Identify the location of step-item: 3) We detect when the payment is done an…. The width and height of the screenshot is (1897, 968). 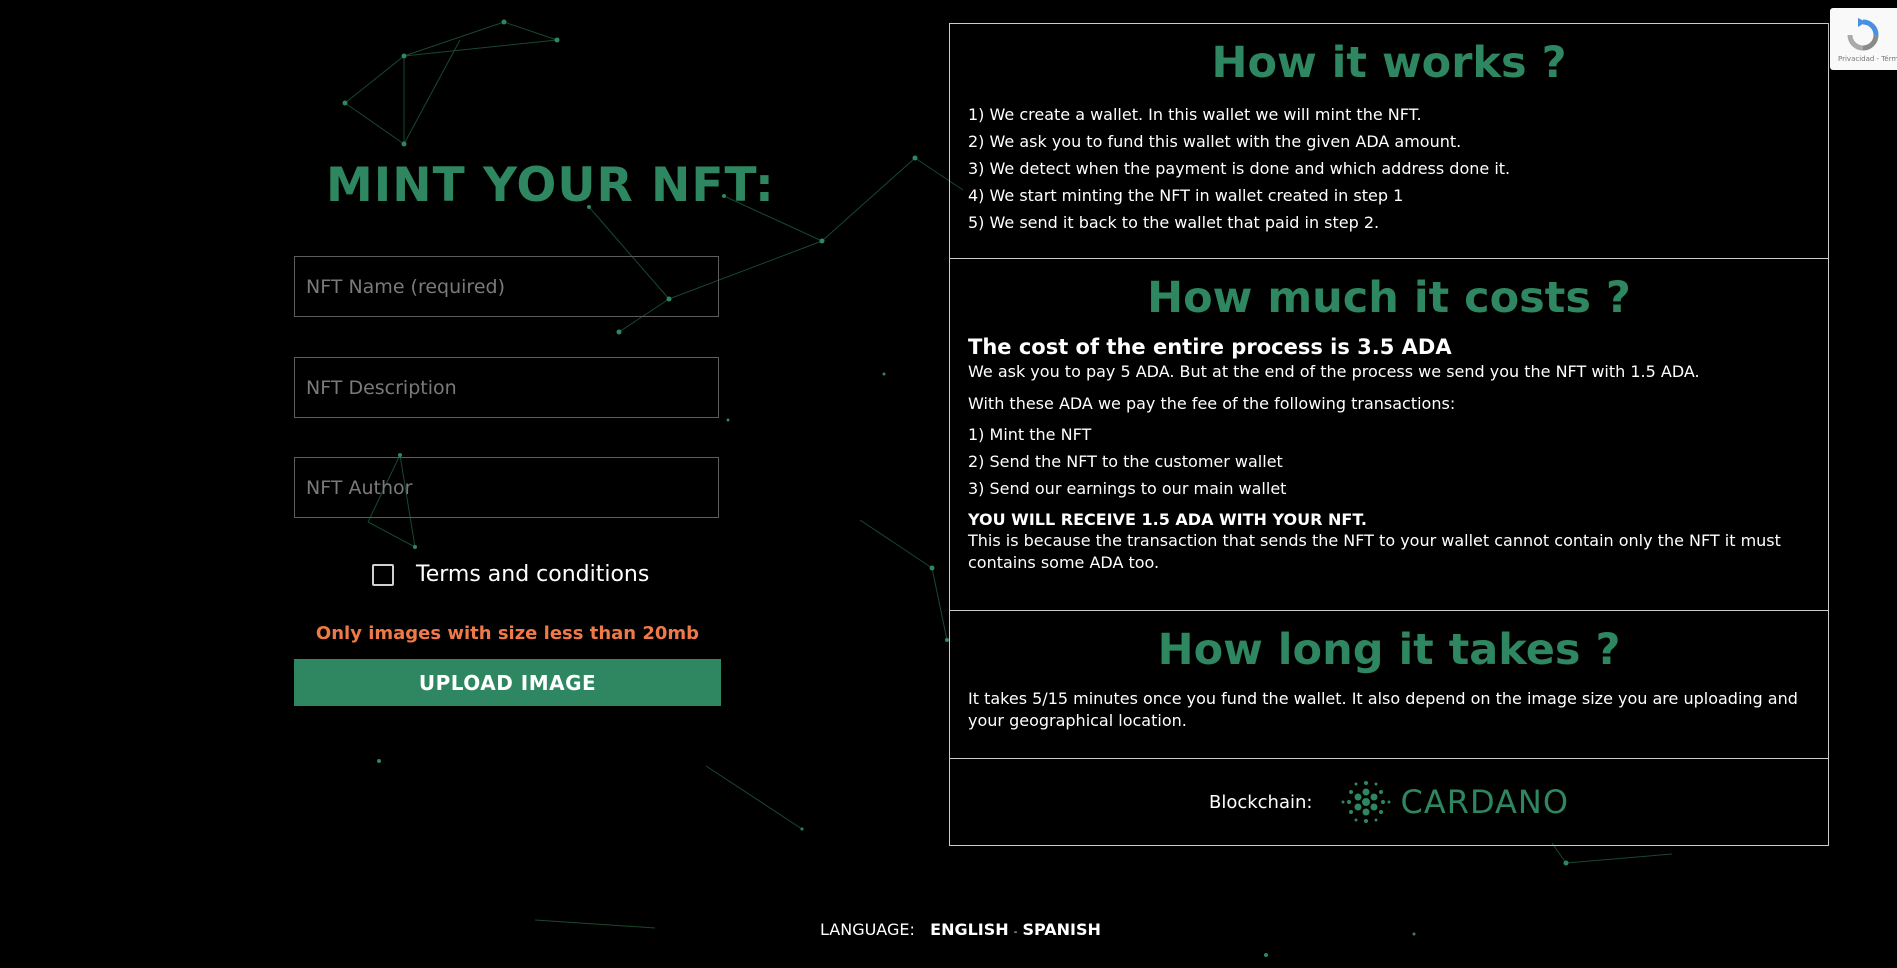
(1239, 169).